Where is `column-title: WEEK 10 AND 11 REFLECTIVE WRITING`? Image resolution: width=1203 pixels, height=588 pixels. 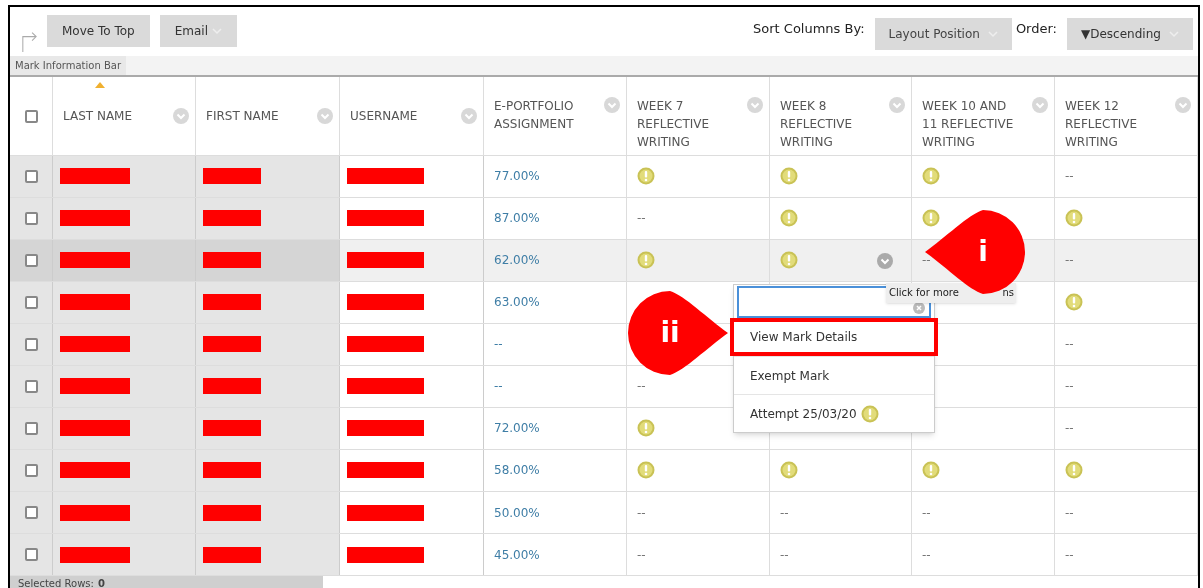
column-title: WEEK 10 AND 11 REFLECTIVE WRITING is located at coordinates (968, 125).